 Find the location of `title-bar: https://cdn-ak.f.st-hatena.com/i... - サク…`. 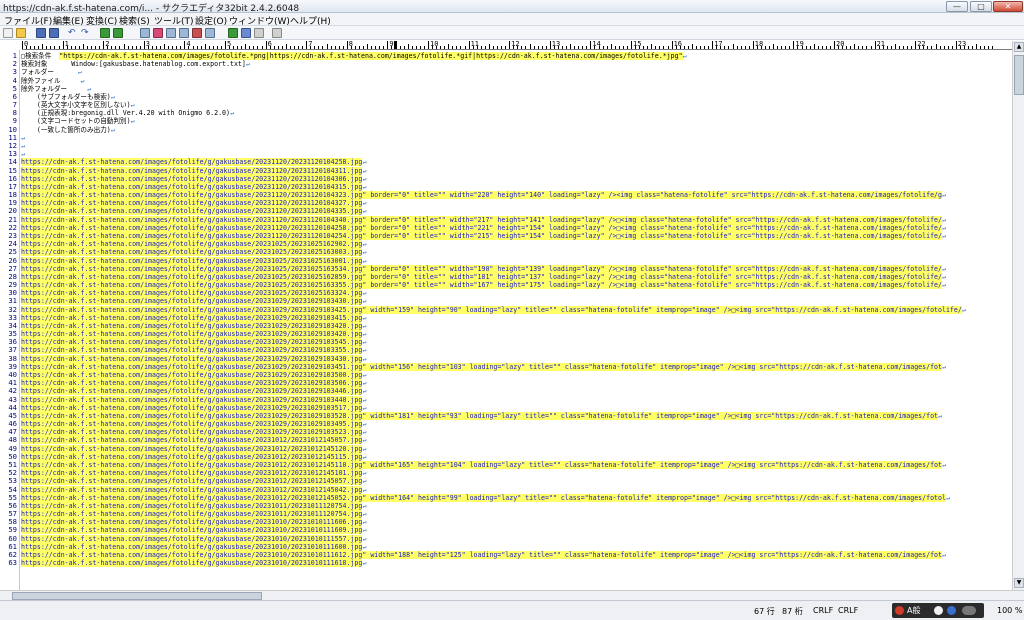

title-bar: https://cdn-ak.f.st-hatena.com/i... - サク… is located at coordinates (512, 7).